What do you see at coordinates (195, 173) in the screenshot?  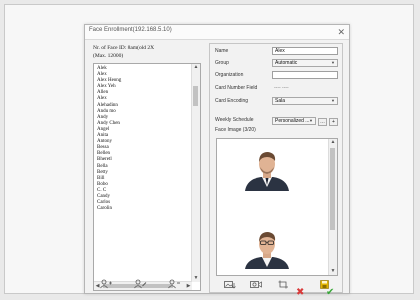 I see `person-list-vertical-scrollbar: ▲ ▼` at bounding box center [195, 173].